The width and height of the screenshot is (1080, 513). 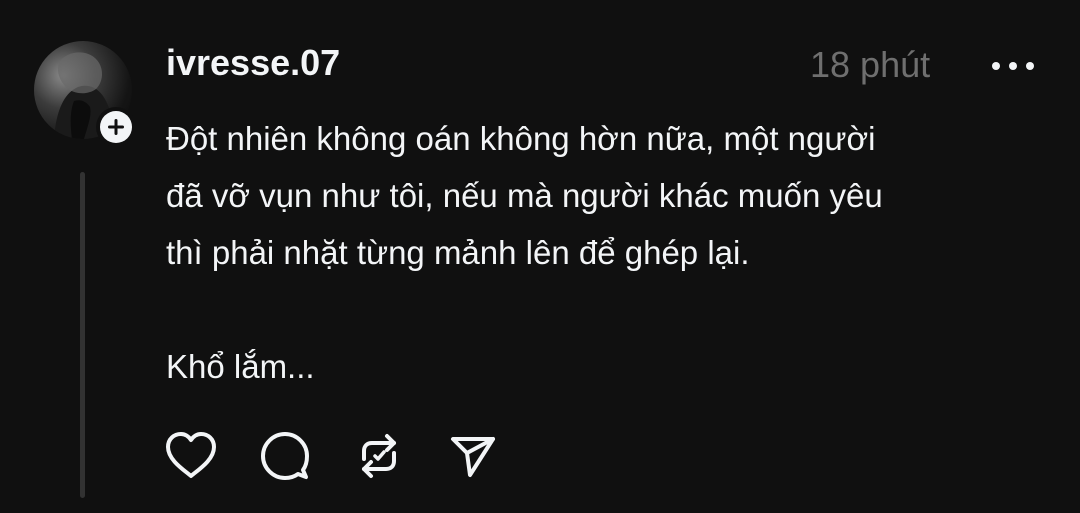 What do you see at coordinates (82, 335) in the screenshot?
I see `thread-line` at bounding box center [82, 335].